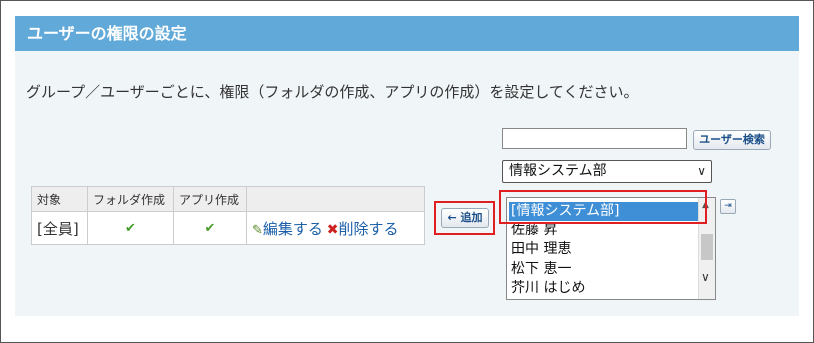  I want to click on group-select: 情報システム部 ∨, so click(607, 171).